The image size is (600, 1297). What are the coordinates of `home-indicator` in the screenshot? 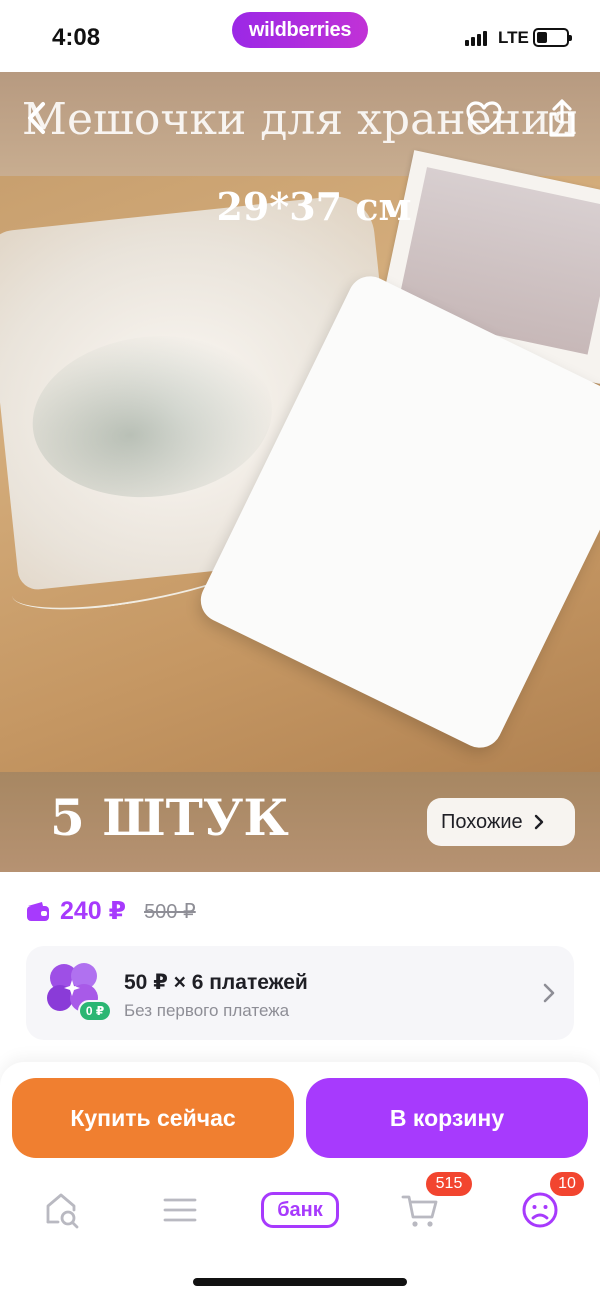 It's located at (300, 1282).